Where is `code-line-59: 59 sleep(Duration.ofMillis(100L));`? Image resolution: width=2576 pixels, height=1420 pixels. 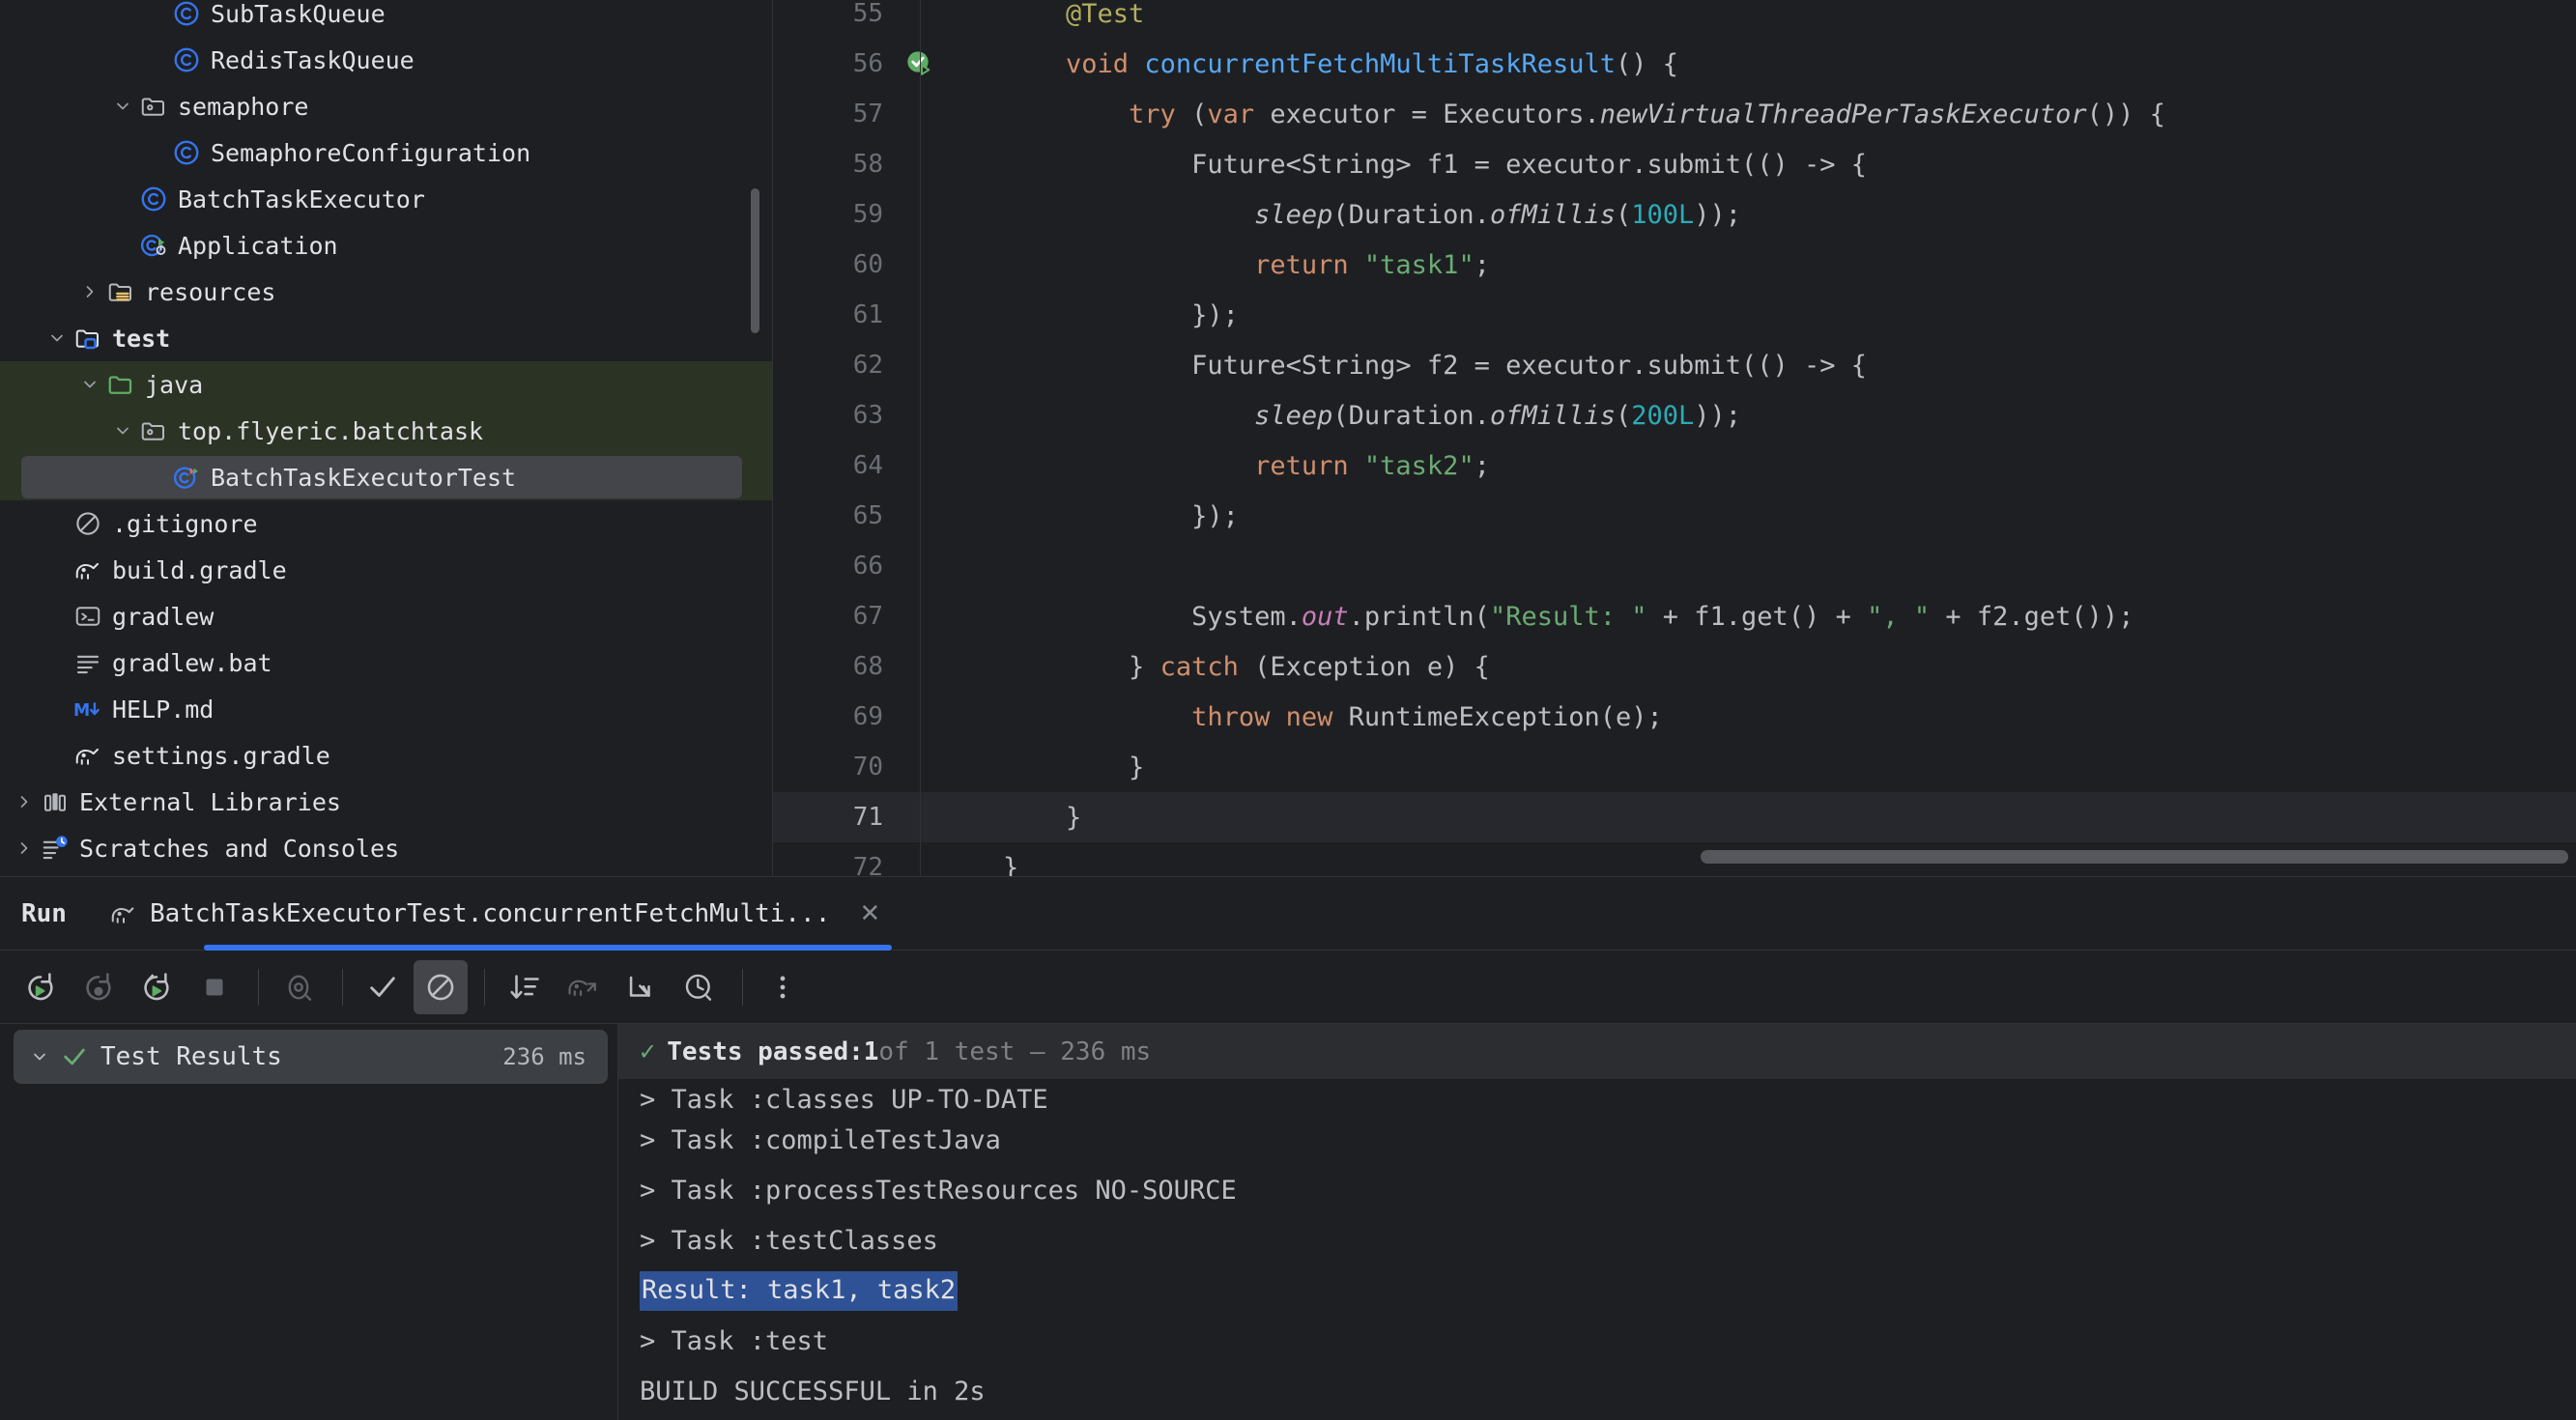 code-line-59: 59 sleep(Duration.ofMillis(100L)); is located at coordinates (1675, 214).